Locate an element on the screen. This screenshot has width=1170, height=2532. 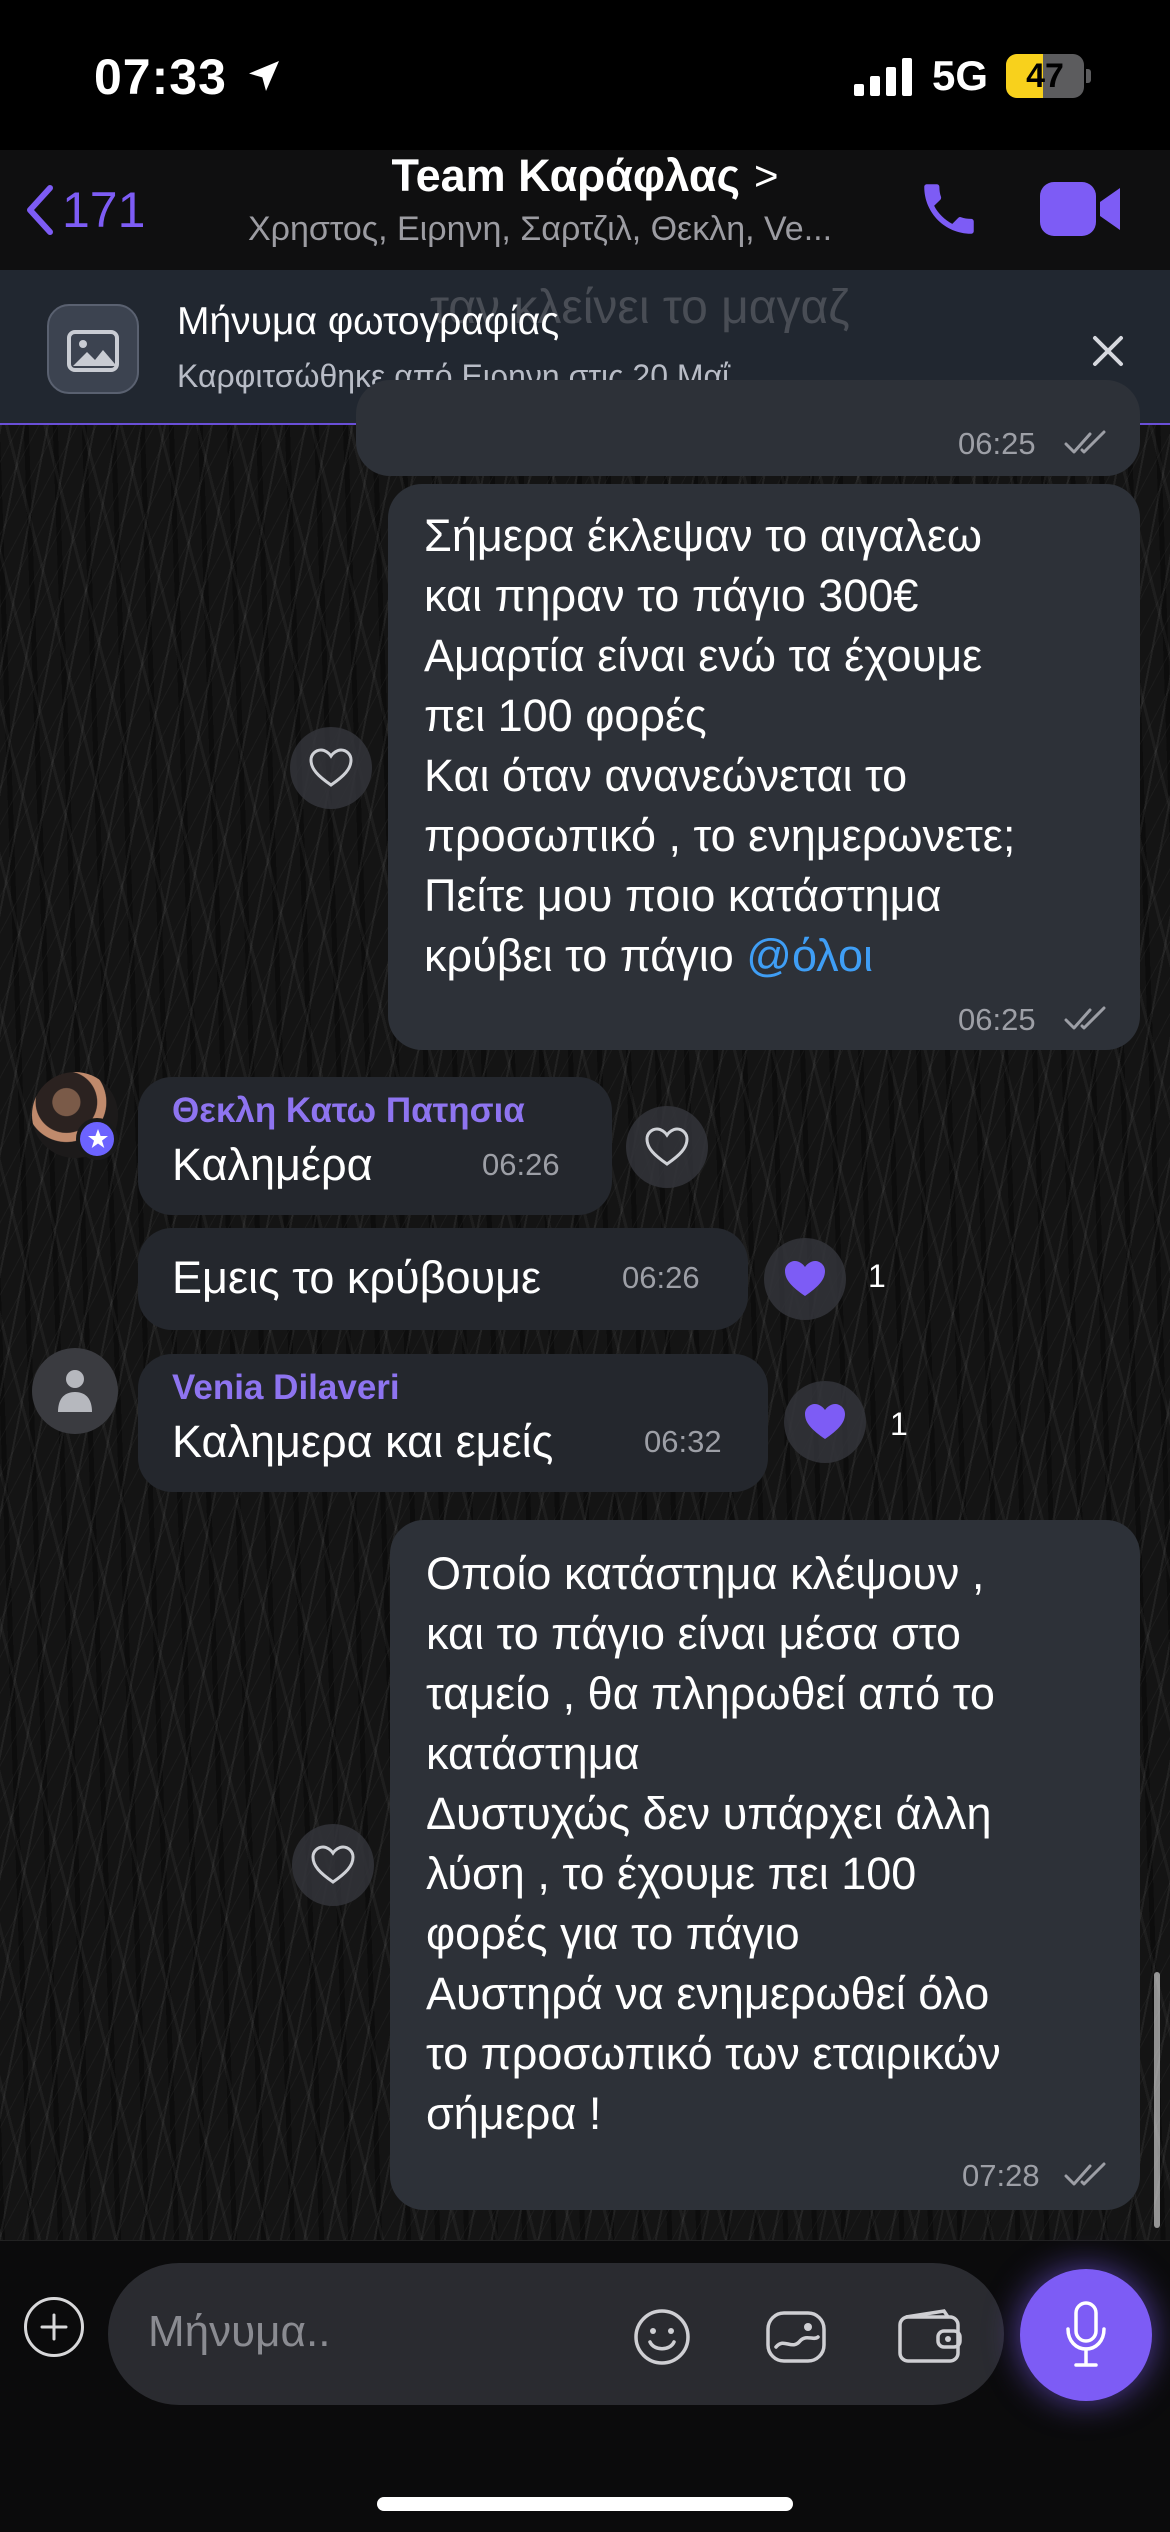
phone-icon is located at coordinates (949, 209).